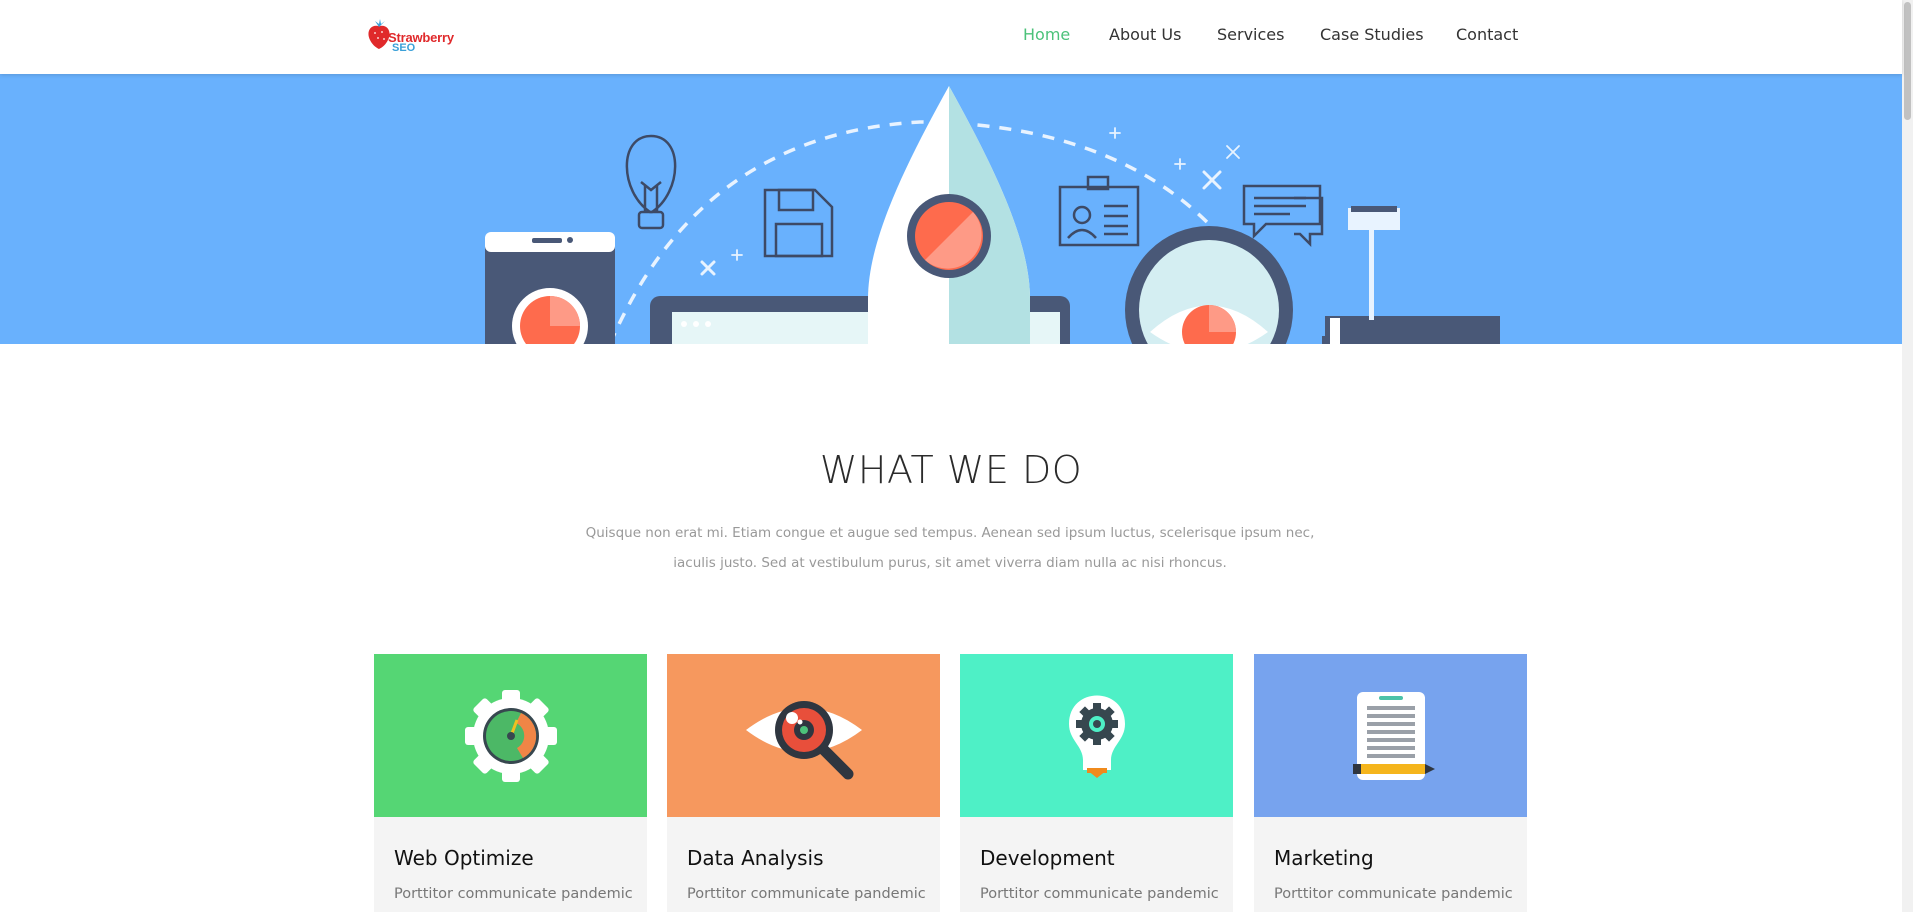 The height and width of the screenshot is (912, 1913). I want to click on nav-services: Services, so click(1250, 34).